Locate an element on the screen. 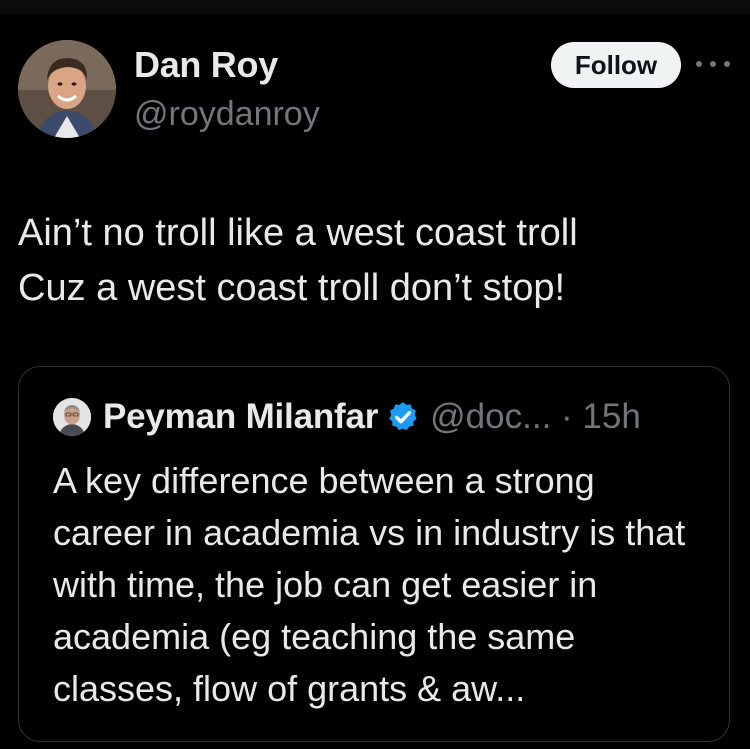 The image size is (750, 749). quoted-author-handle-time: @doc... · 15h is located at coordinates (535, 416).